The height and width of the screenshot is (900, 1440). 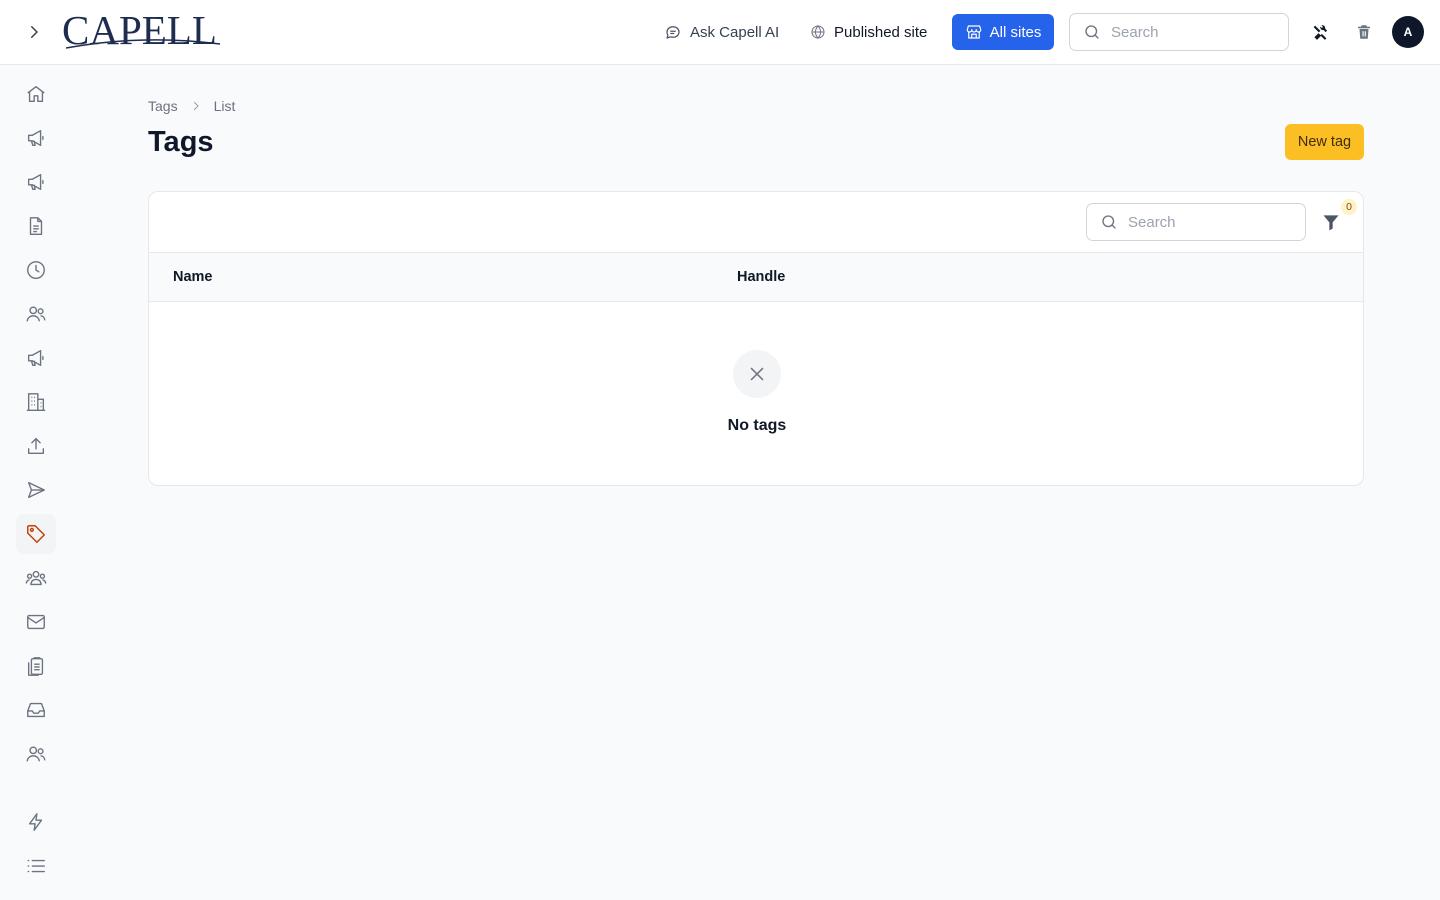 I want to click on trash-button, so click(x=1364, y=32).